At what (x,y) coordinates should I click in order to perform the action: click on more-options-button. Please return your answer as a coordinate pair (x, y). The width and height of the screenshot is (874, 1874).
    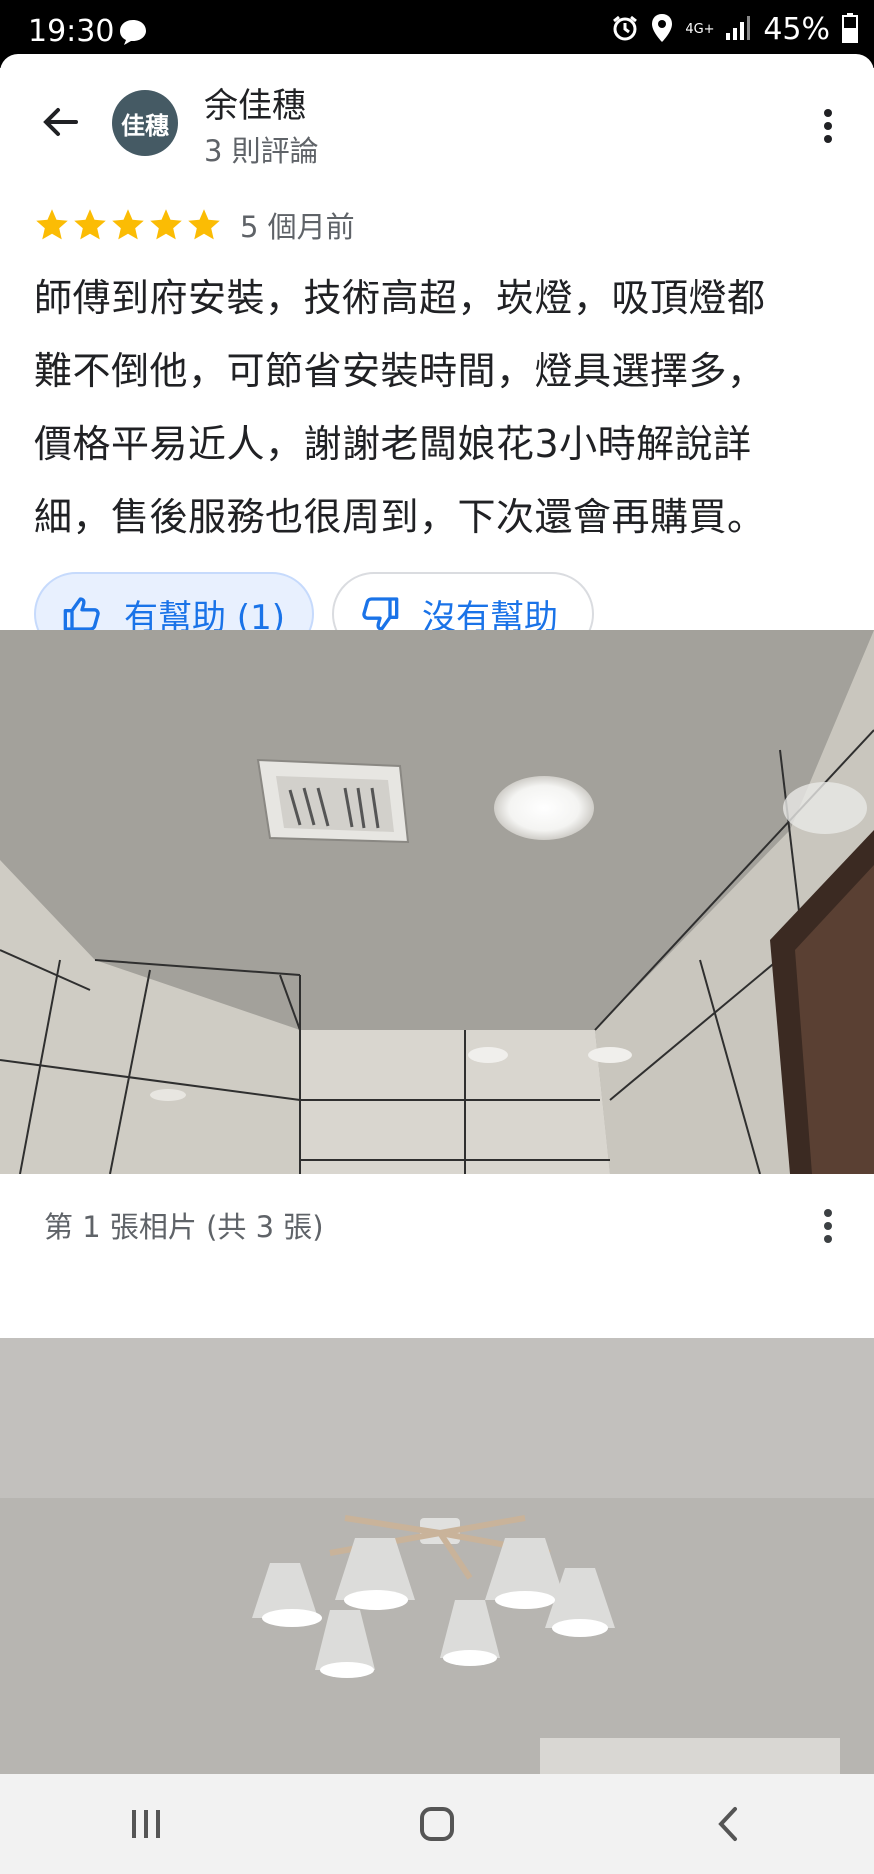
    Looking at the image, I should click on (828, 126).